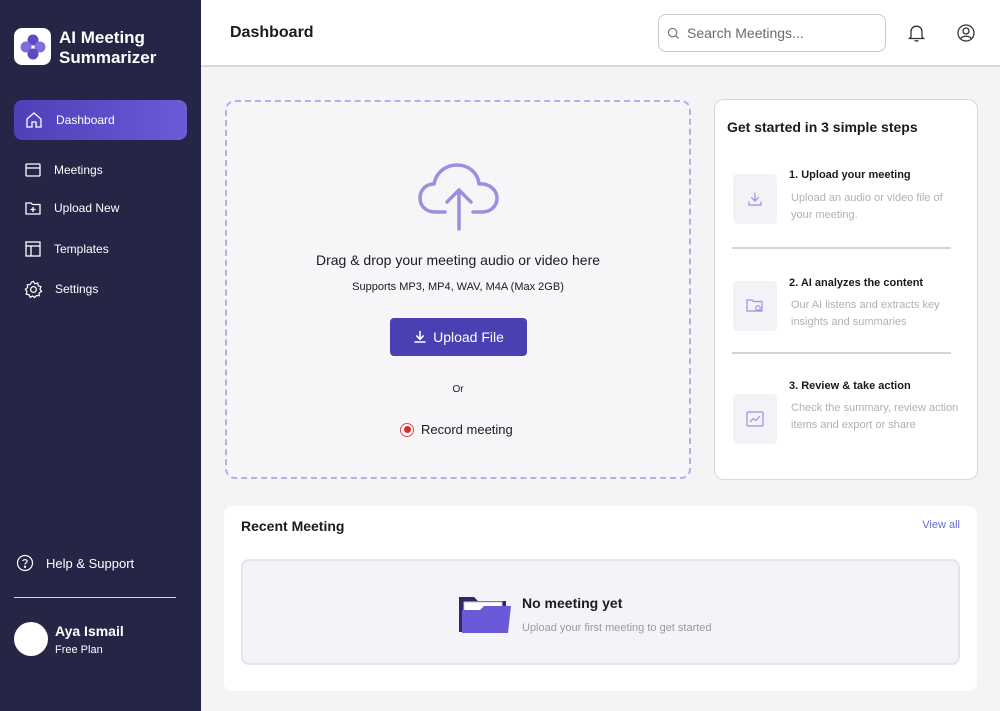 The width and height of the screenshot is (1000, 711). What do you see at coordinates (458, 197) in the screenshot?
I see `cloud-upload-icon` at bounding box center [458, 197].